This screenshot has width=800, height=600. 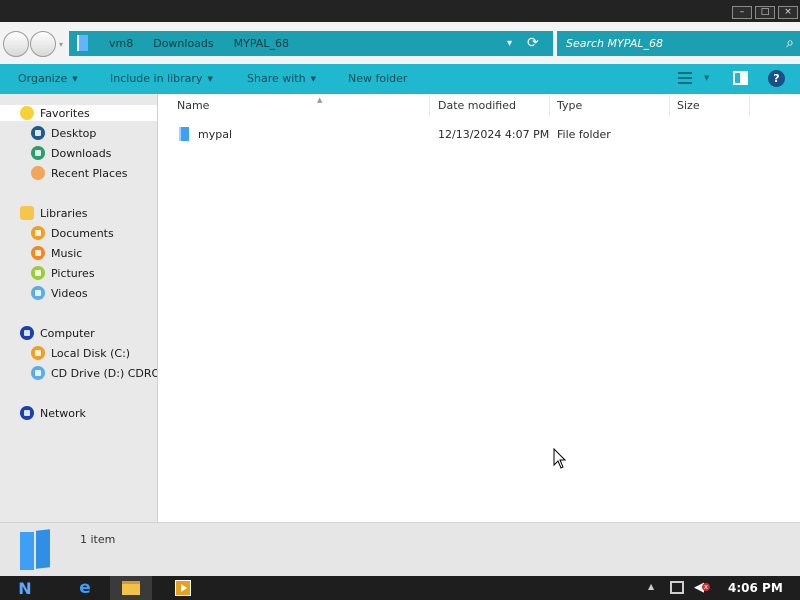 I want to click on internet-explorer-icon: e, so click(x=85, y=588).